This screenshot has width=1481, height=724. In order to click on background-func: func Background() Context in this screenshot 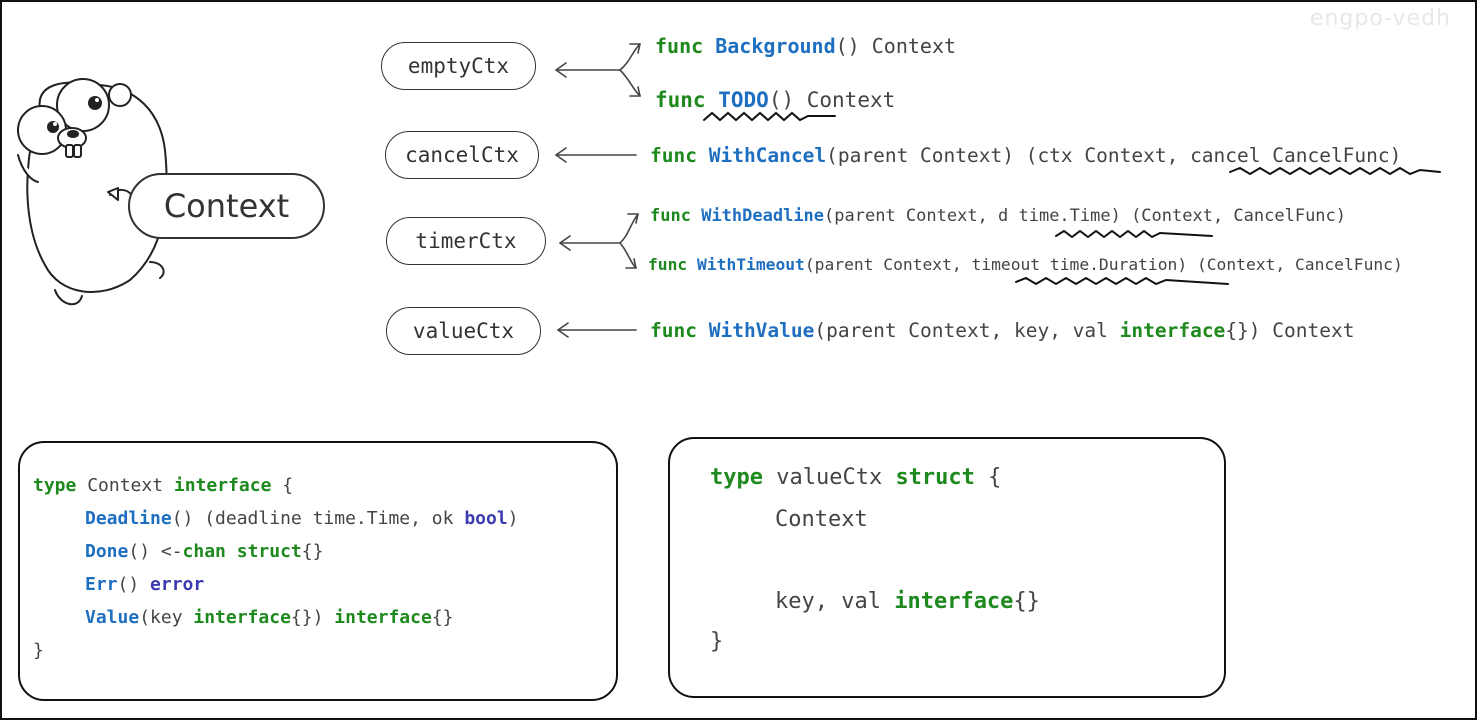, I will do `click(806, 46)`.